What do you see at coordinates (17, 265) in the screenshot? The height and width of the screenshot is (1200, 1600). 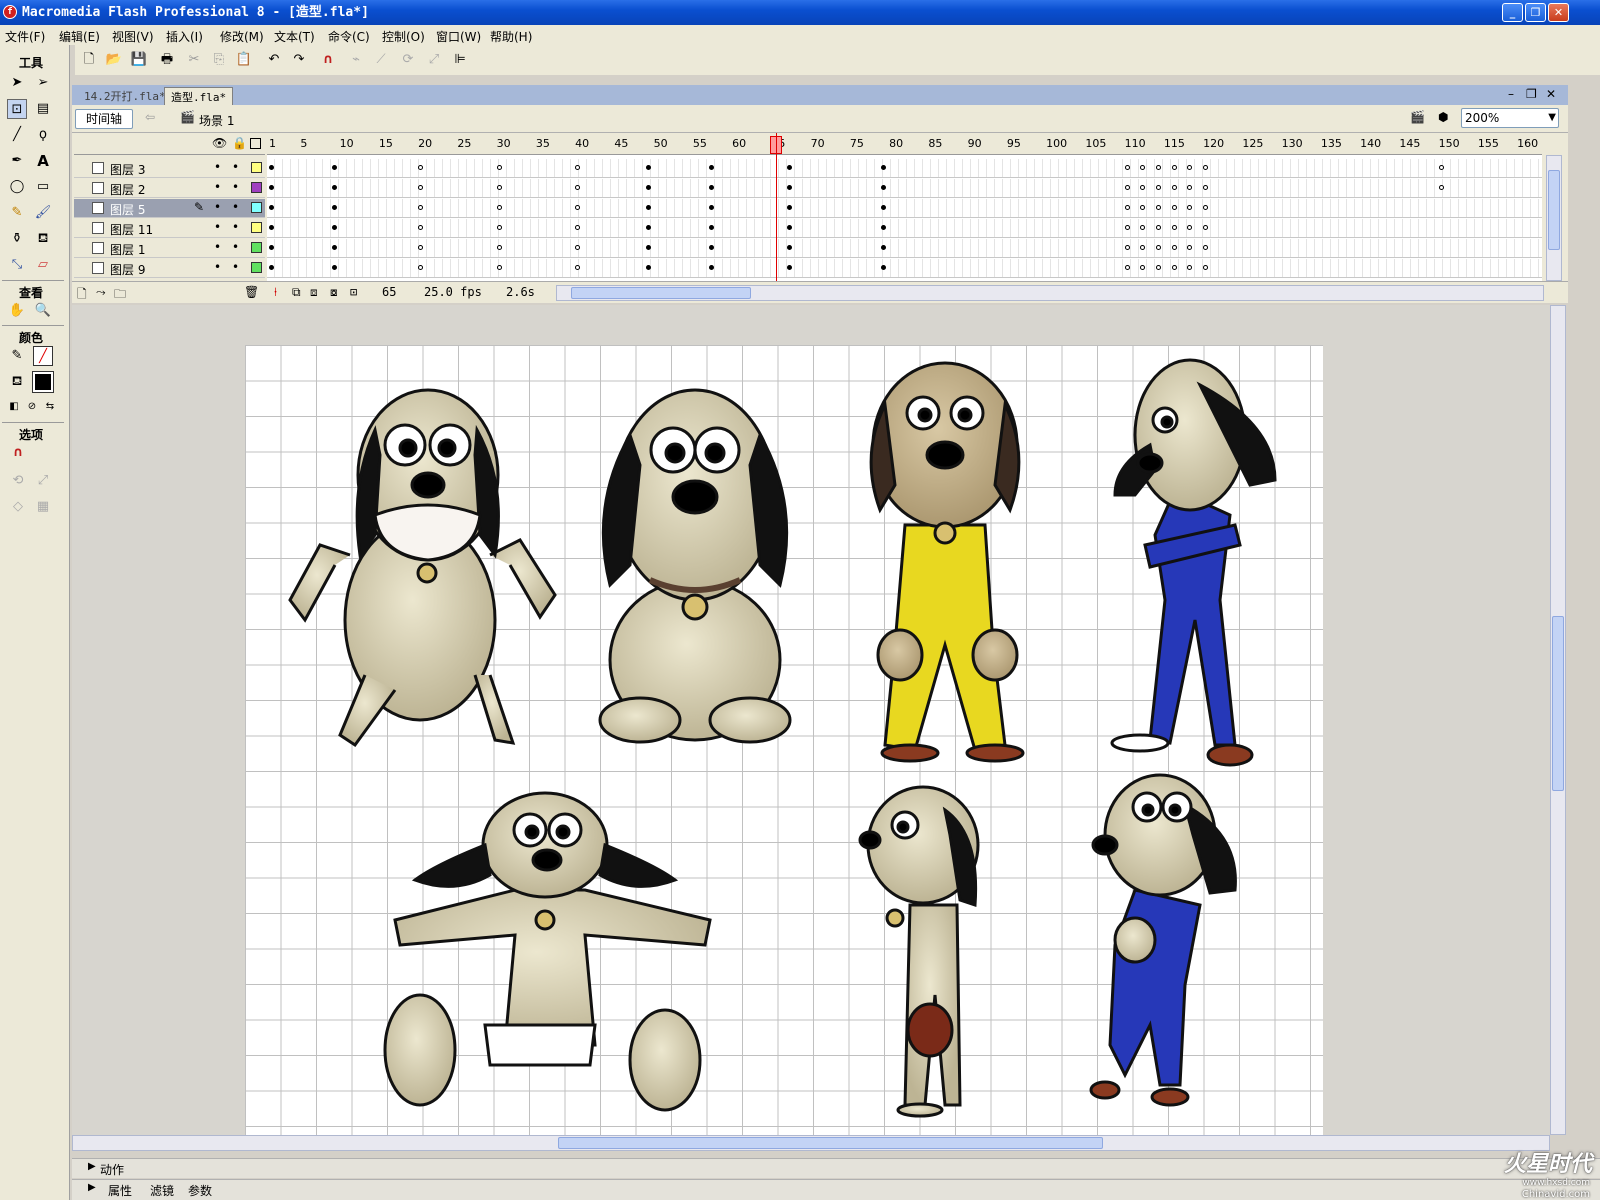 I see `eyedropper-icon: ⤡` at bounding box center [17, 265].